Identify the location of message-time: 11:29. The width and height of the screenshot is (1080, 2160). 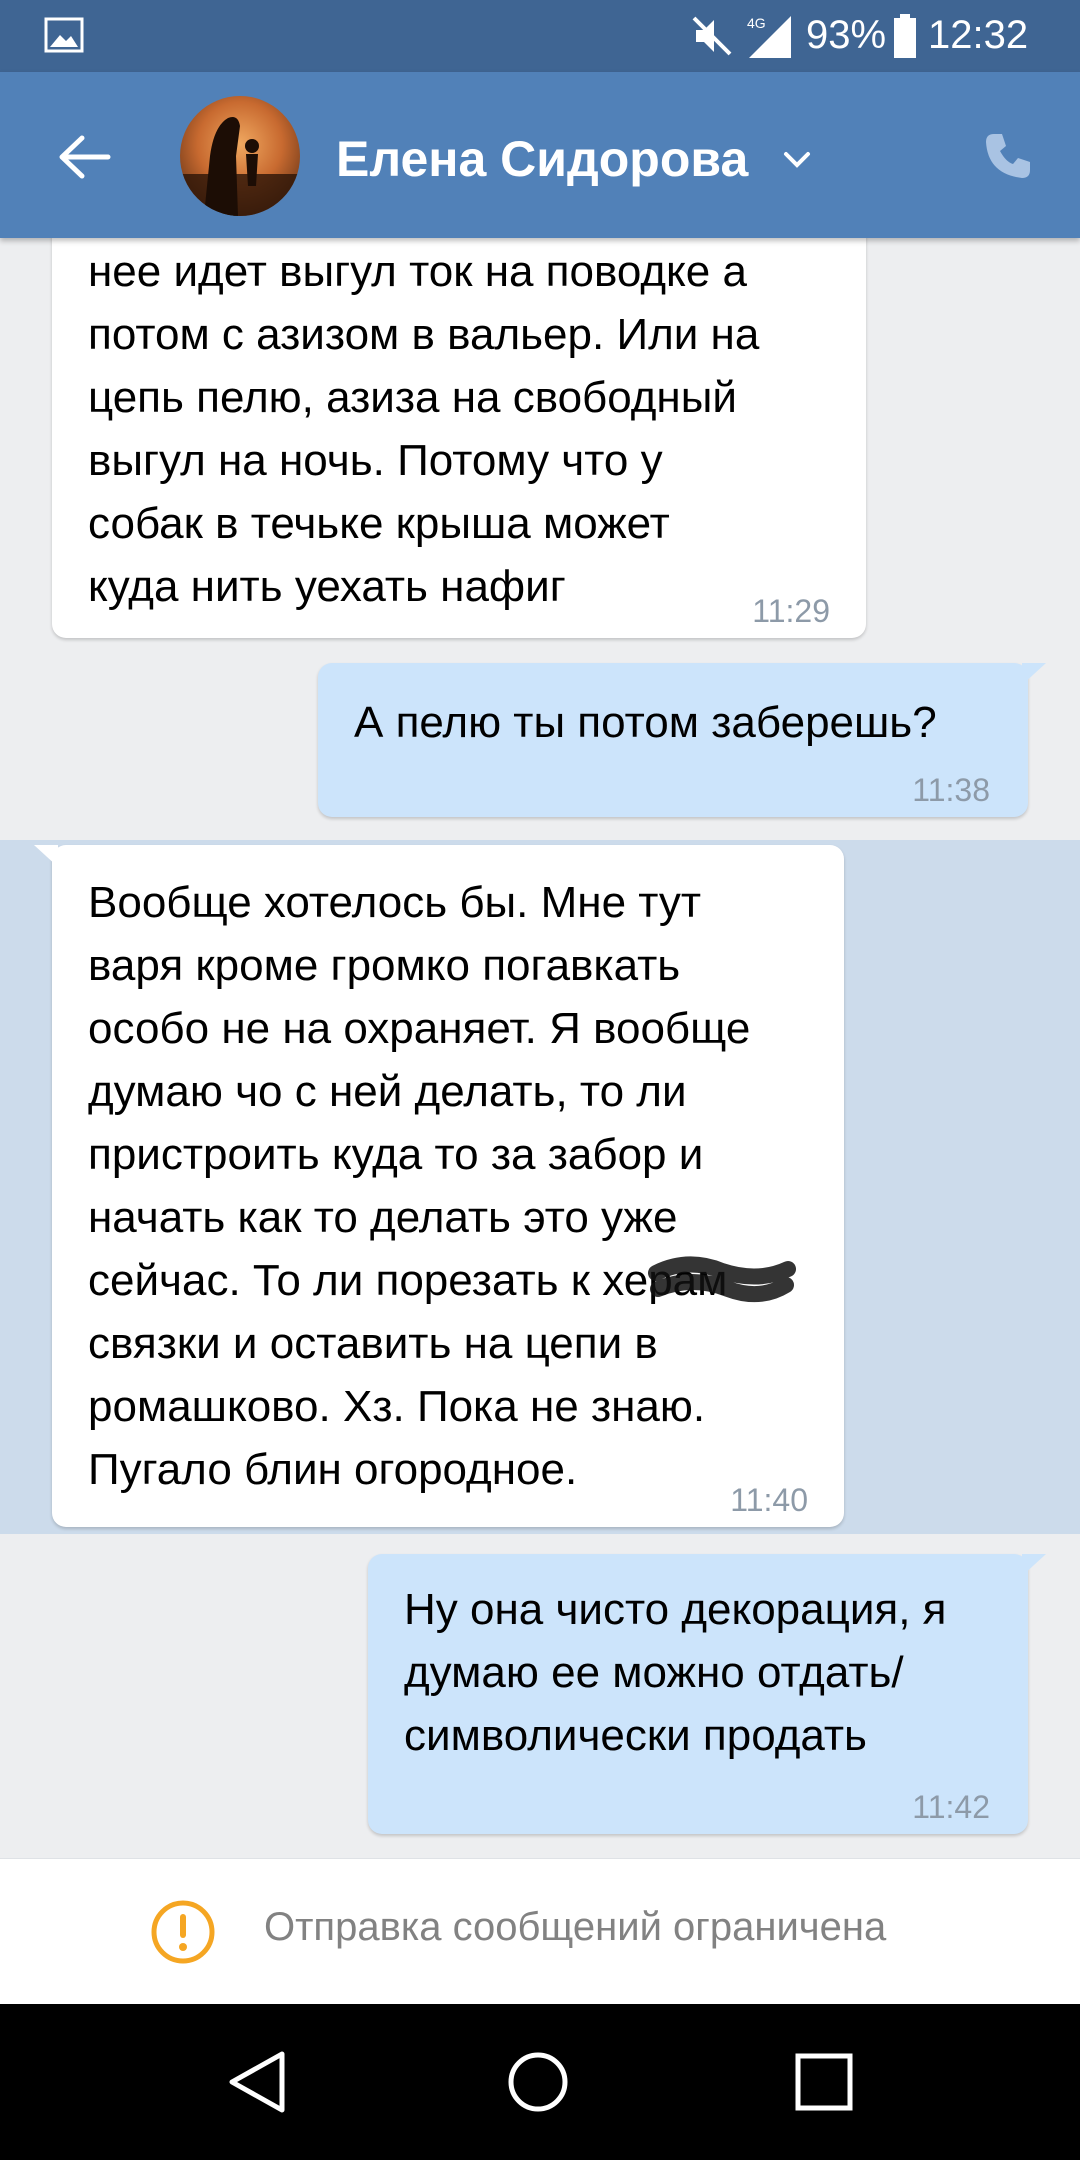
(791, 611).